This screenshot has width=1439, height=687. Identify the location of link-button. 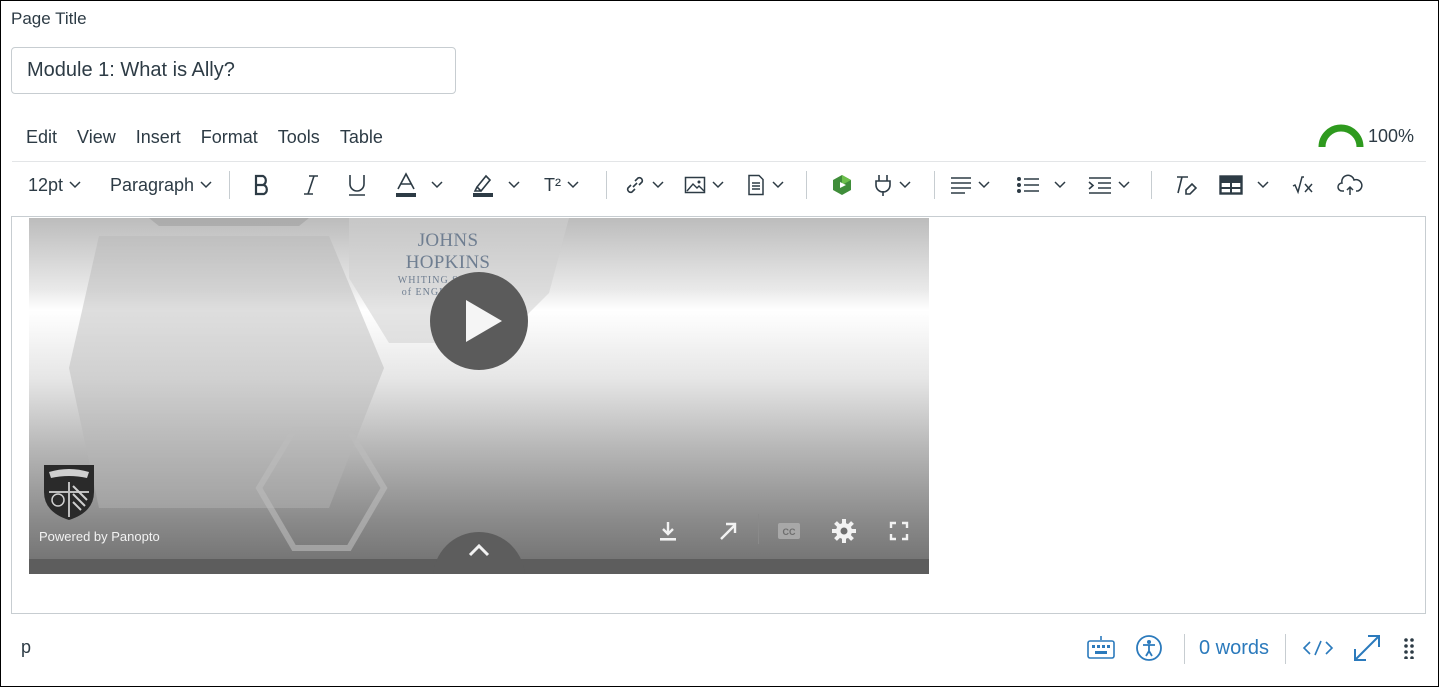
(644, 185).